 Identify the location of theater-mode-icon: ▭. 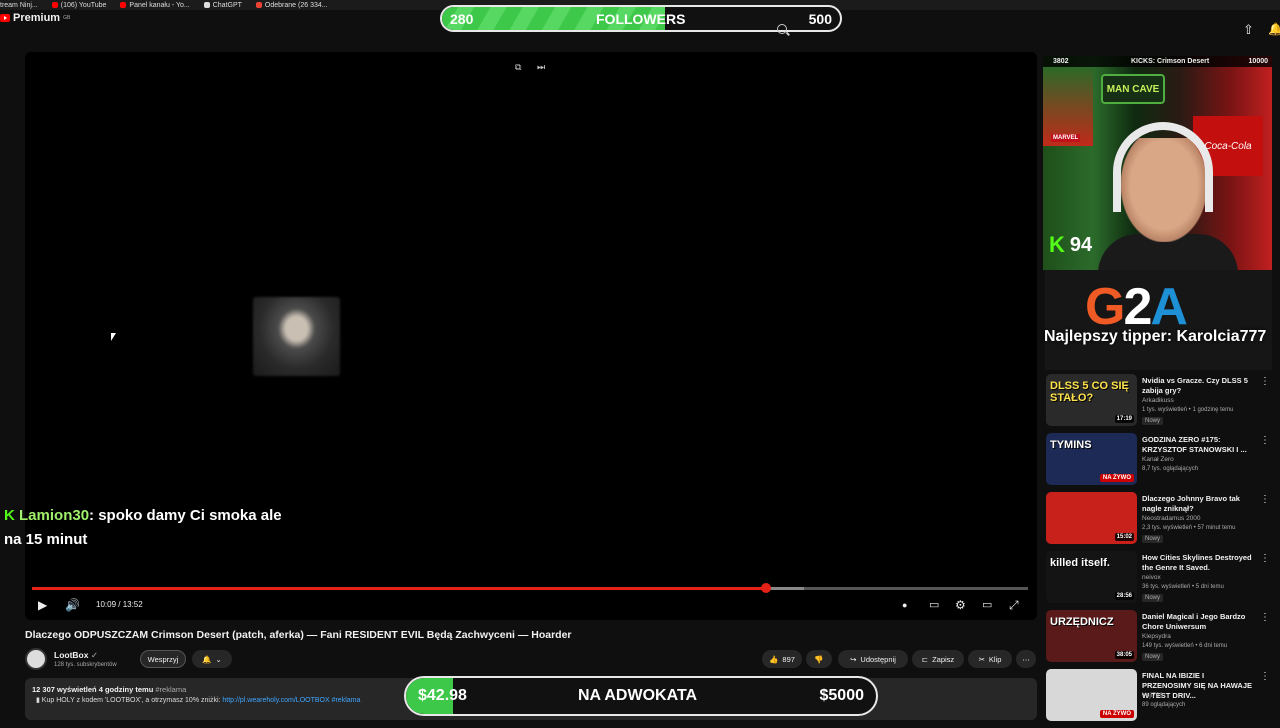
(987, 604).